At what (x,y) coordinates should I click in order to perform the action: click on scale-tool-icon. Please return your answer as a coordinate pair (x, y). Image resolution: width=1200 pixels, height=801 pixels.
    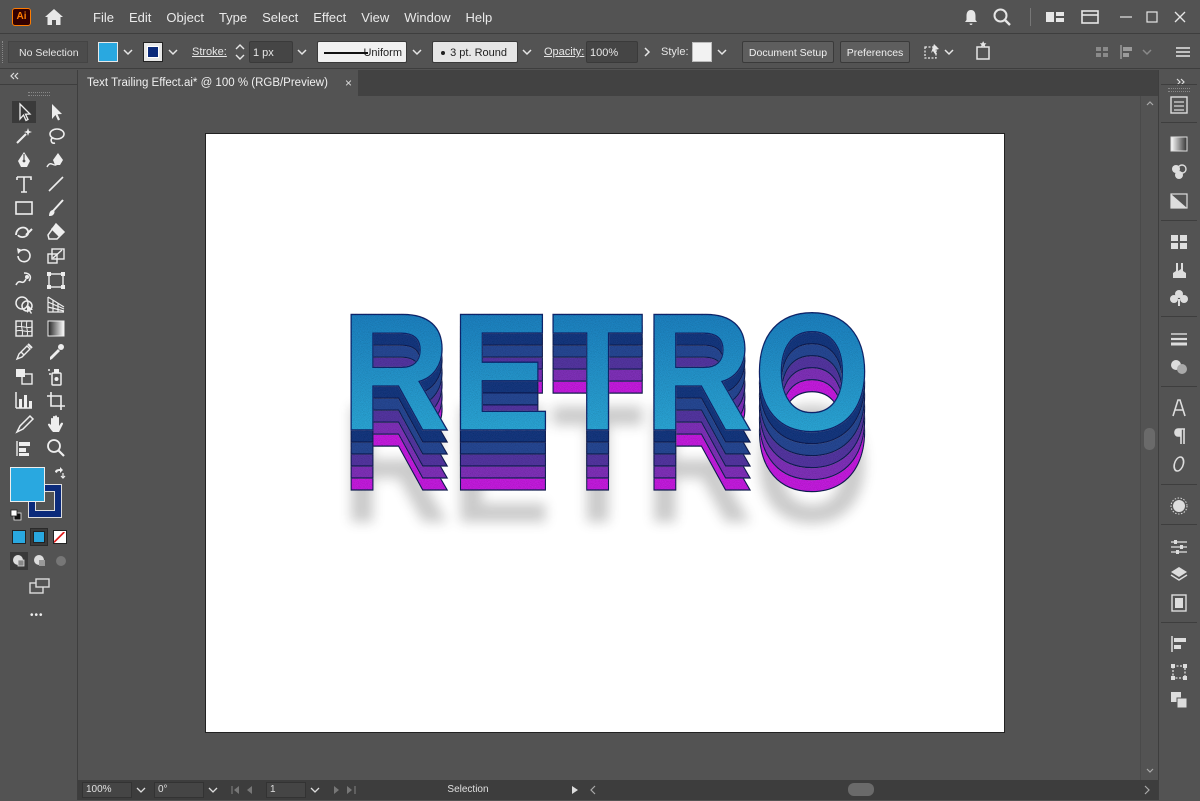
    Looking at the image, I should click on (56, 256).